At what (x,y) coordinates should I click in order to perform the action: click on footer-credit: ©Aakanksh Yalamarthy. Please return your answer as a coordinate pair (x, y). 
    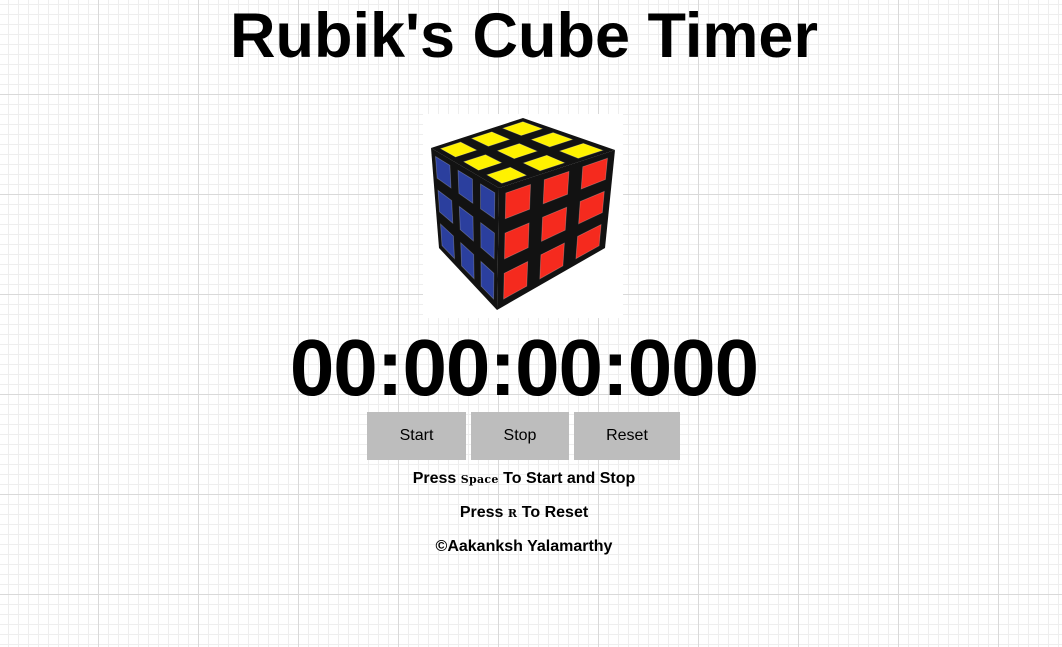
    Looking at the image, I should click on (524, 546).